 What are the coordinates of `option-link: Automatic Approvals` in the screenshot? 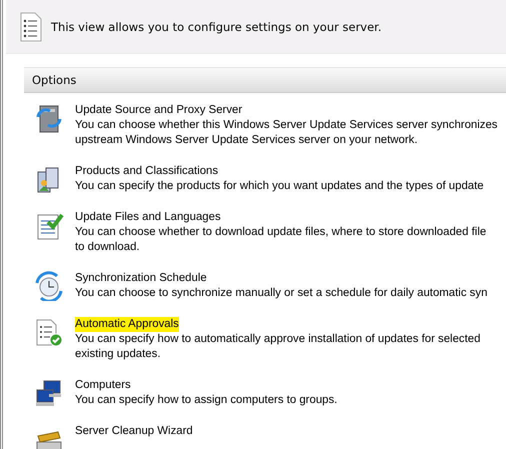 It's located at (127, 324).